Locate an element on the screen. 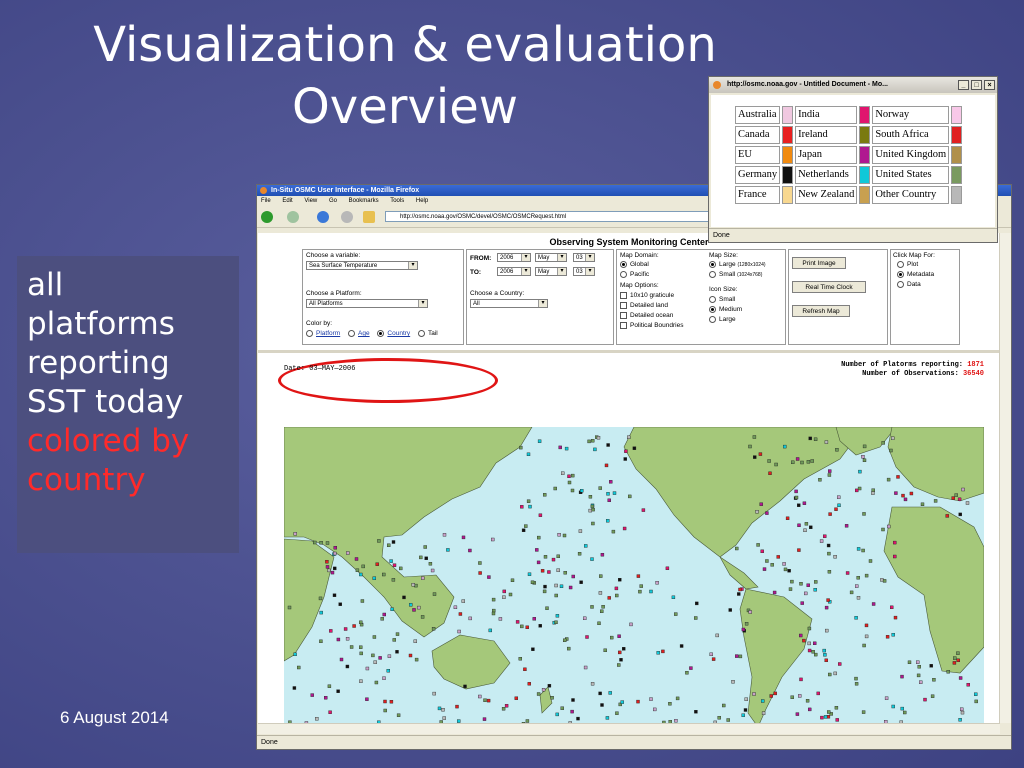 This screenshot has height=768, width=1024. size-small-radio is located at coordinates (712, 274).